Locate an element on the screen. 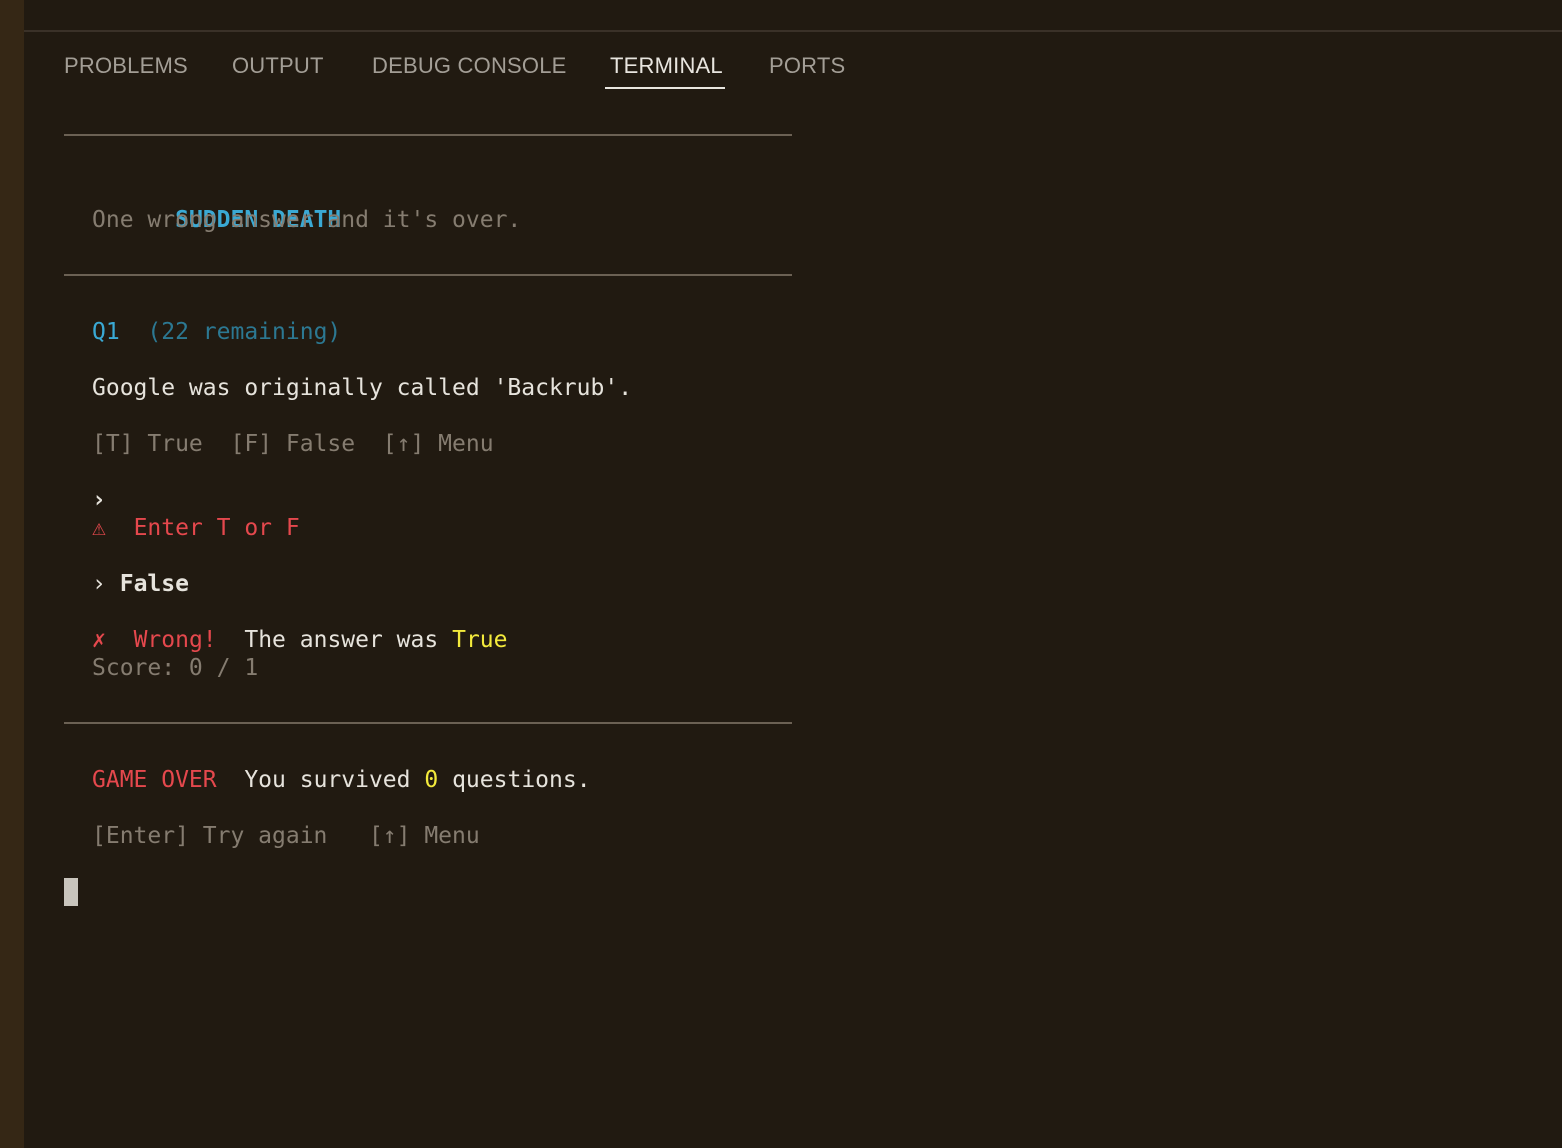  survived-count: 0 is located at coordinates (431, 780).